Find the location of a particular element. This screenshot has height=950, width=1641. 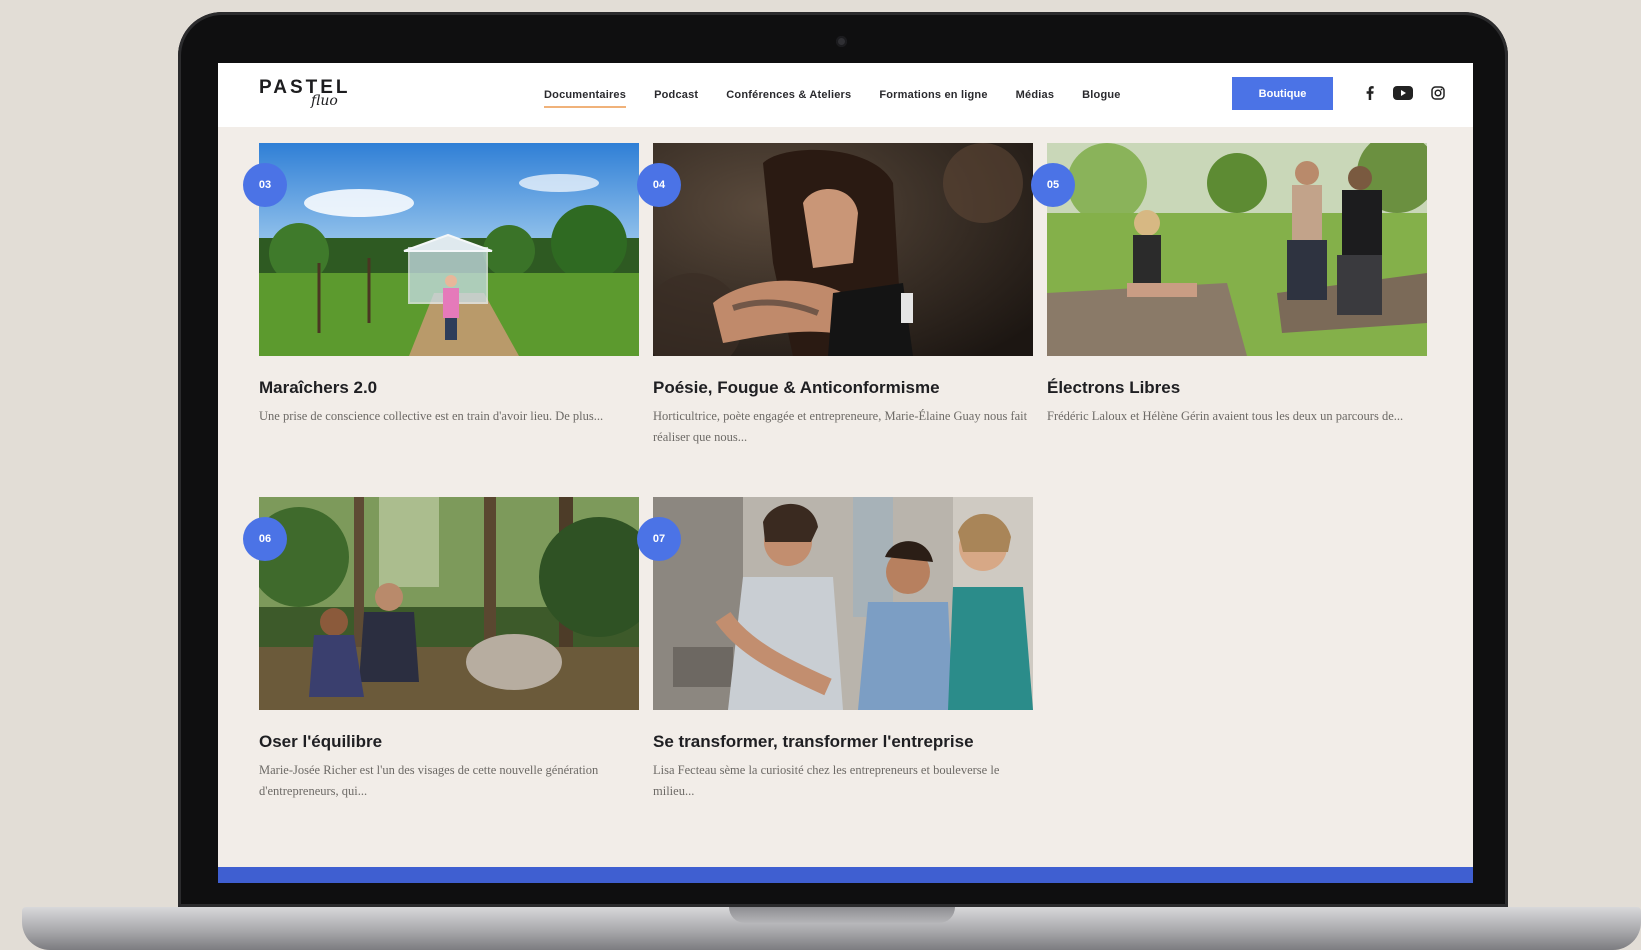

nav-item-conferences: Conférences & Ateliers is located at coordinates (788, 95).